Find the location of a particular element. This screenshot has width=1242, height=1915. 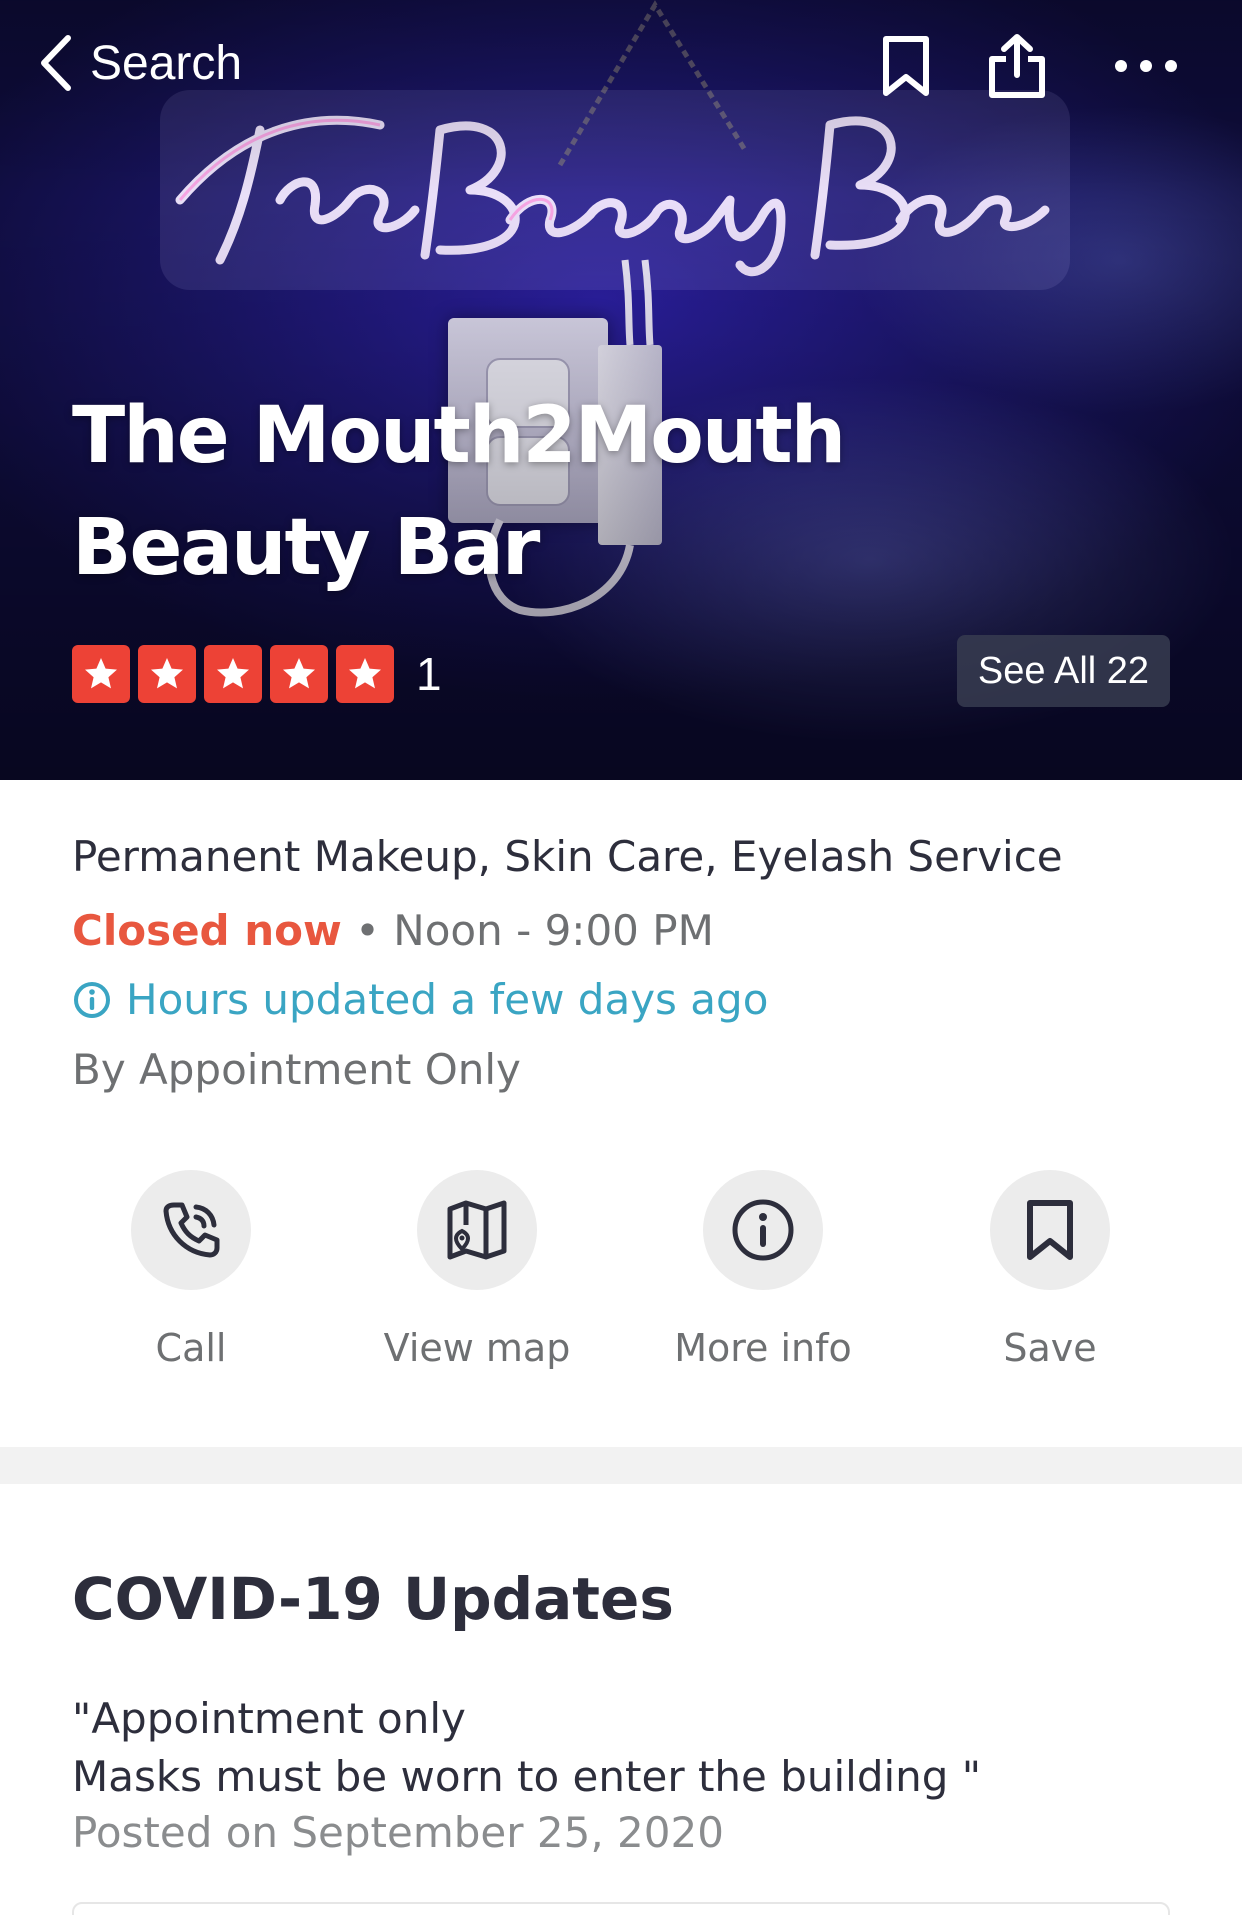

info-circle-icon is located at coordinates (92, 999).